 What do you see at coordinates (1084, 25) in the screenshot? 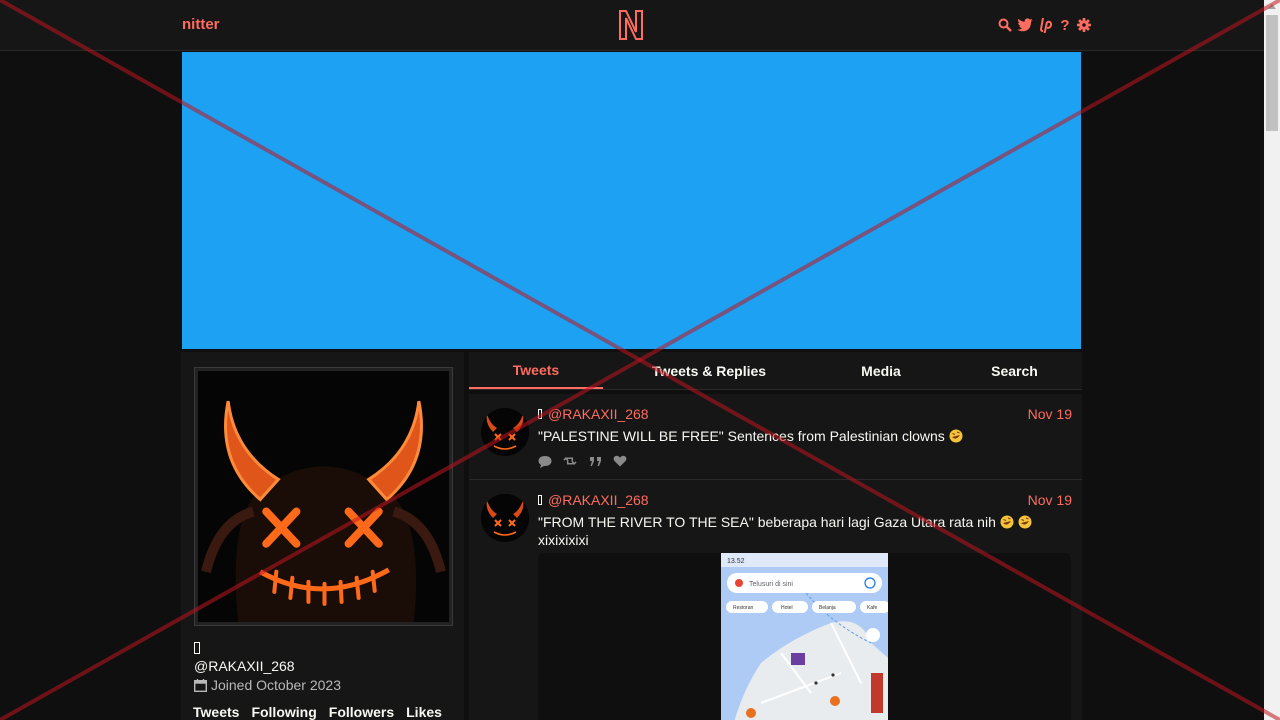
I see `gear-icon` at bounding box center [1084, 25].